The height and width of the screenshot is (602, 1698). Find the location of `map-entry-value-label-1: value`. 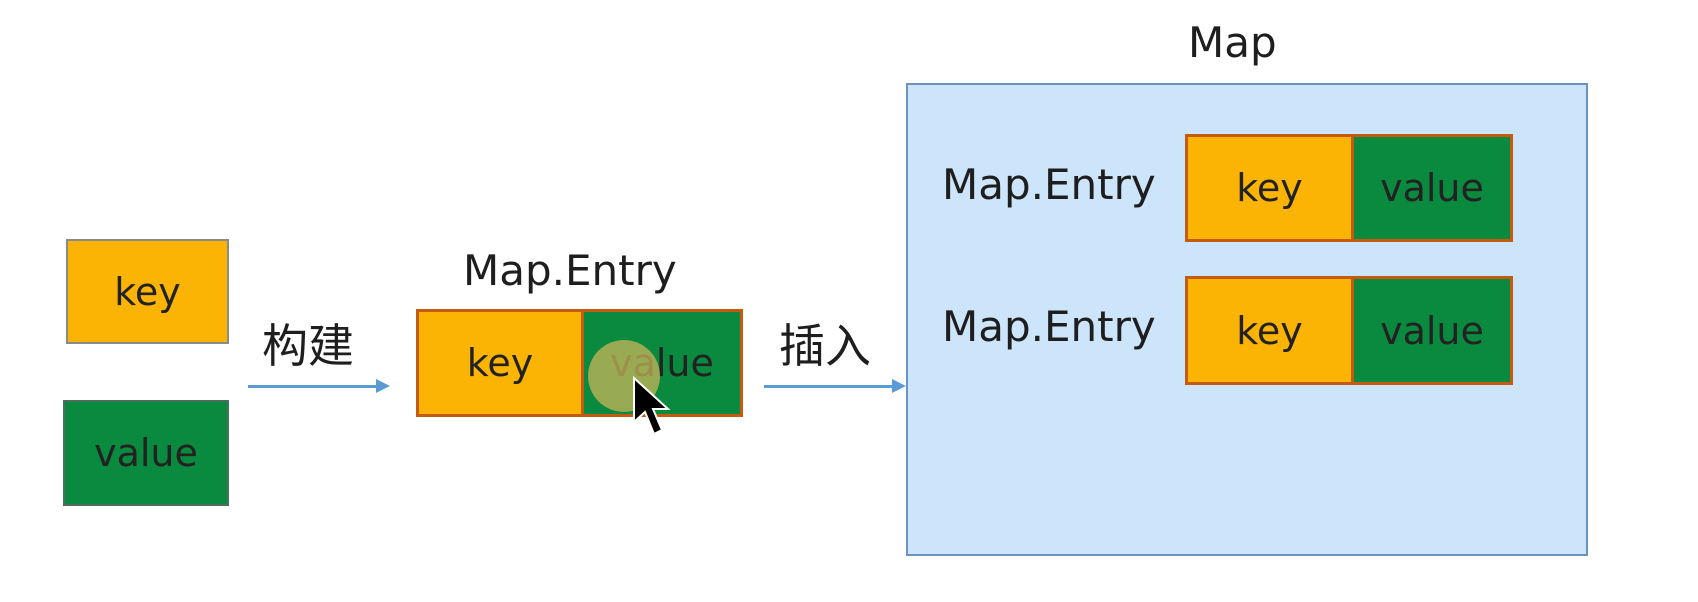

map-entry-value-label-1: value is located at coordinates (1432, 188).